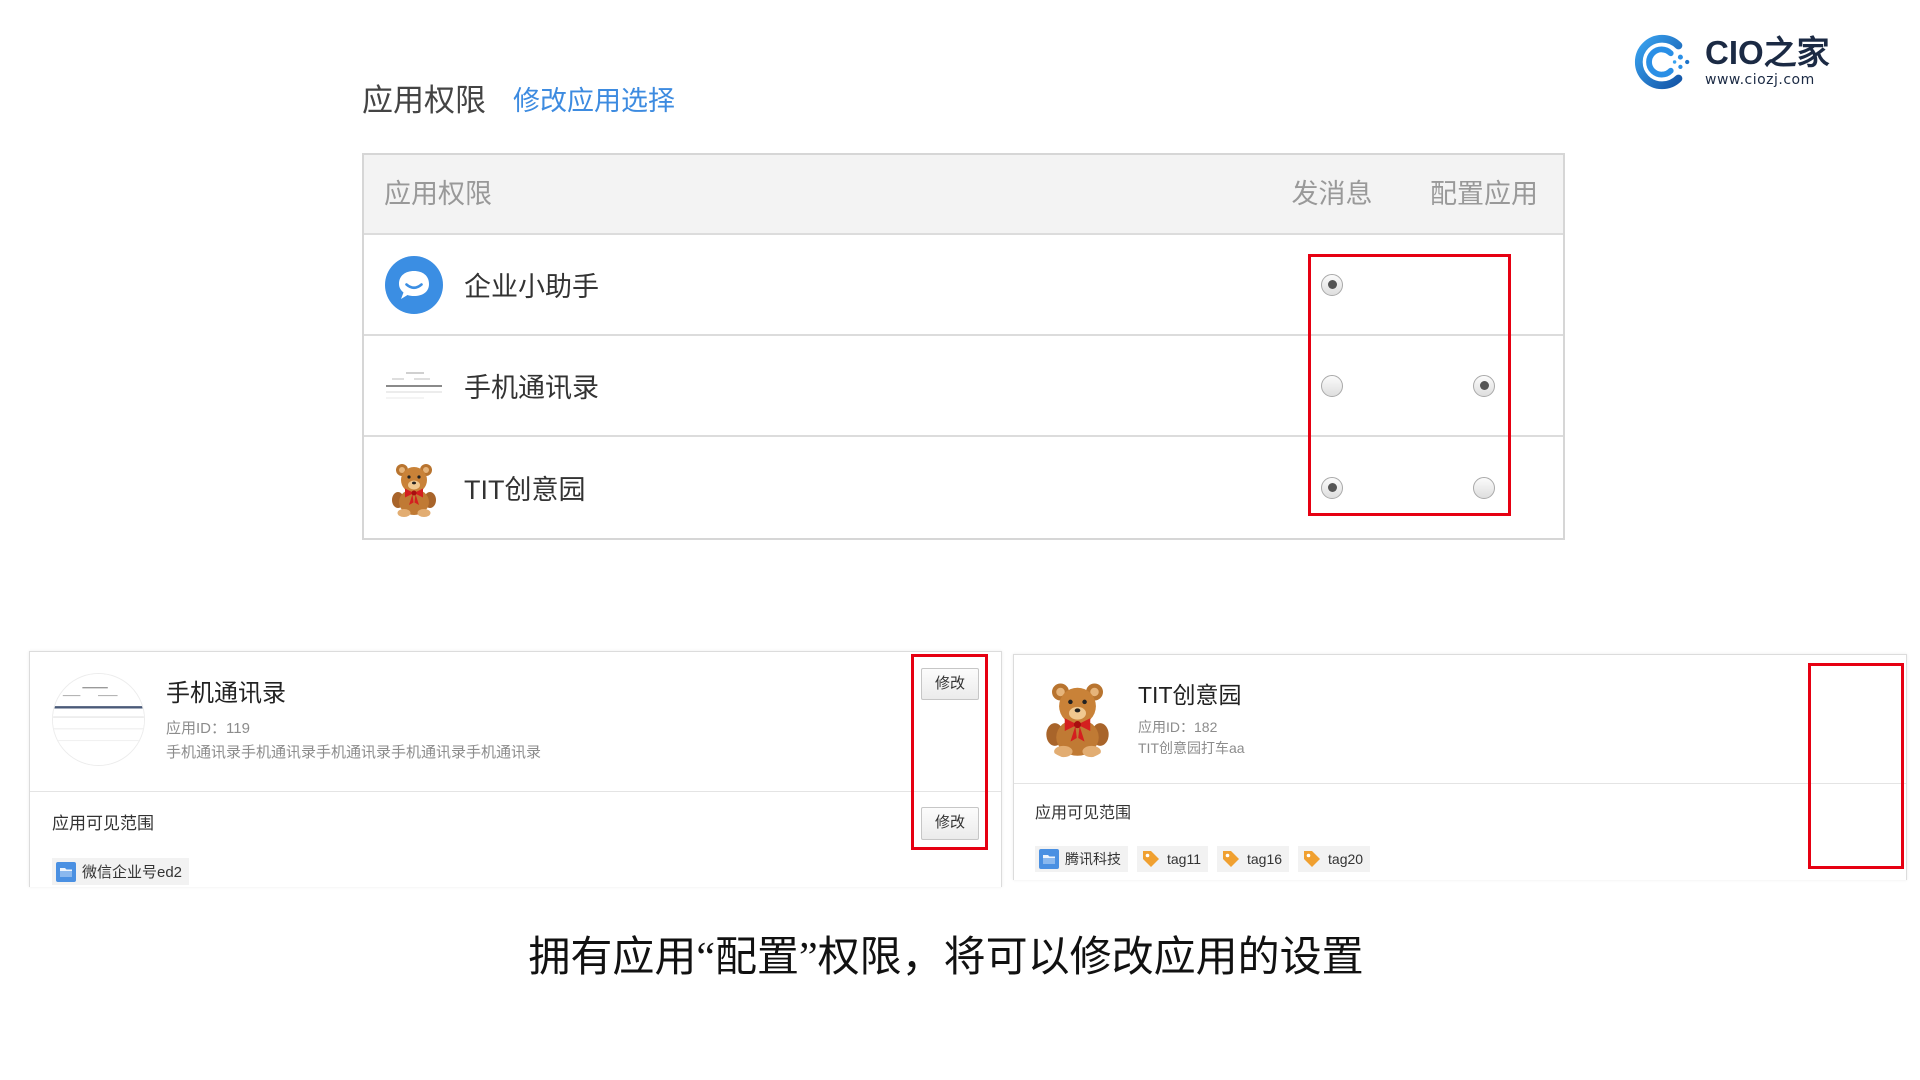 This screenshot has width=1920, height=1080. I want to click on scope-tag: 腾讯科技, so click(1081, 859).